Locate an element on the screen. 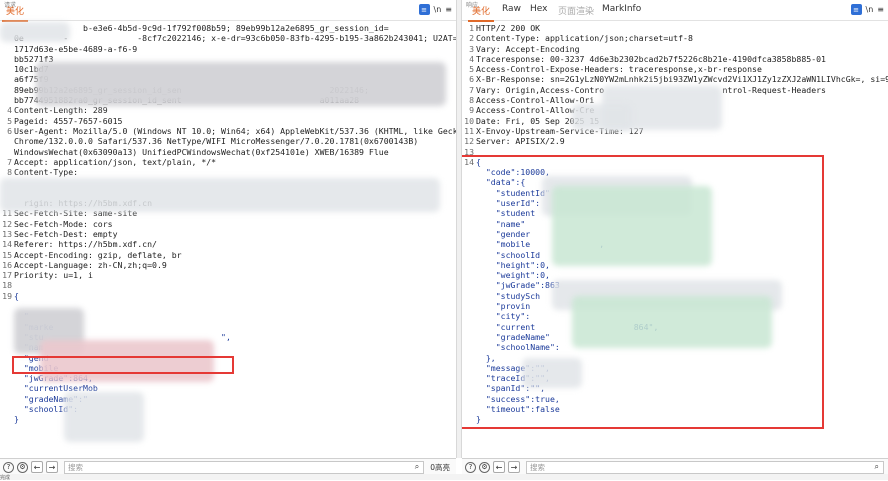  request-tabbar: 请求 美化 ≡ \n ≡ is located at coordinates (228, 11).